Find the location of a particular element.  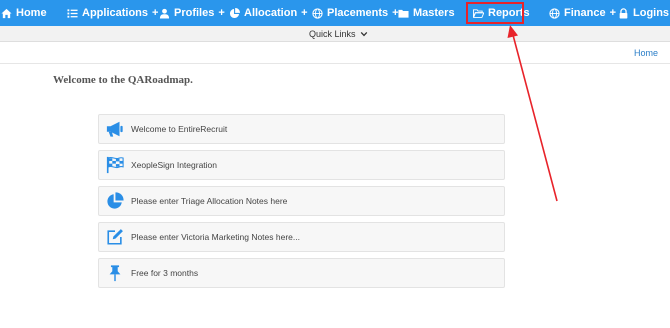

quick-links-dropdown: Quick Links is located at coordinates (338, 34).